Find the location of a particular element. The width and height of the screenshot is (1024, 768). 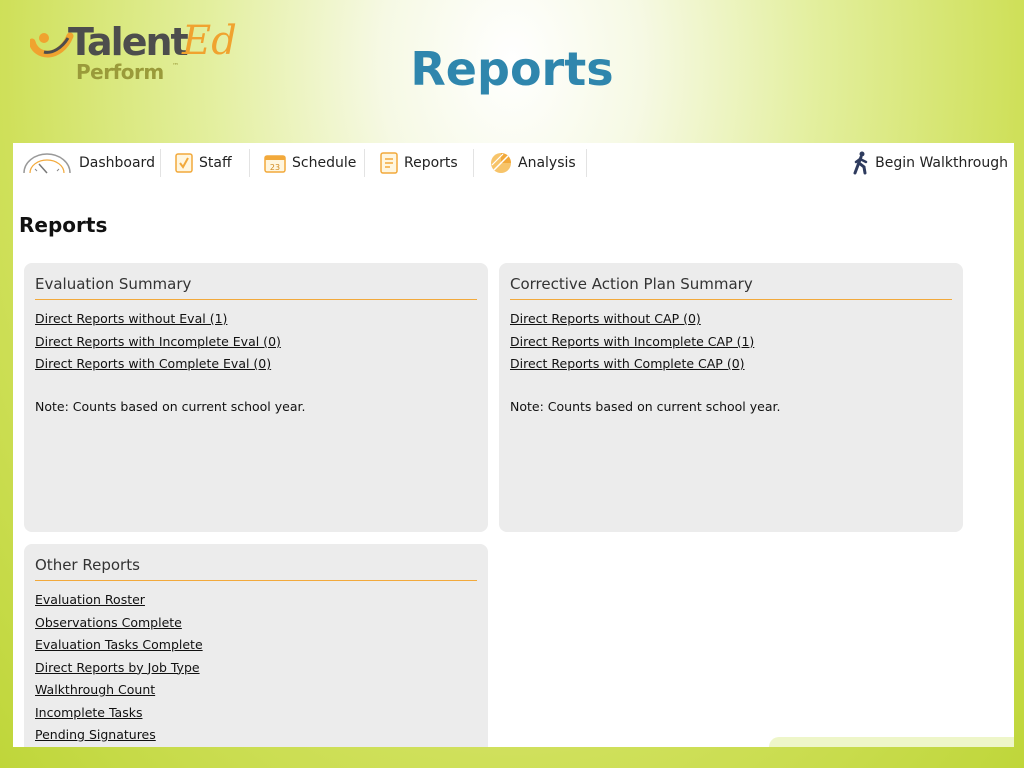

evaluation-summary-title: Evaluation Summary is located at coordinates (256, 287).